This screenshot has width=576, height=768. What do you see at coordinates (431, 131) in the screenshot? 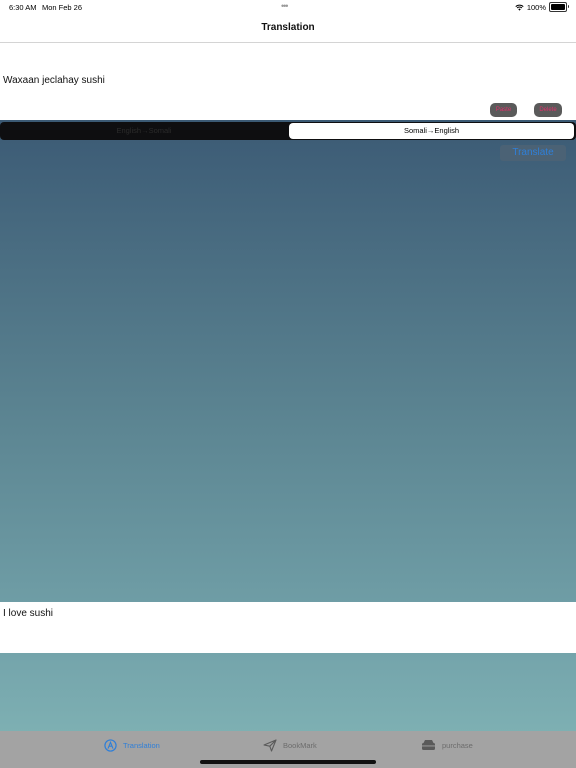
I see `segment-somali-english: Somali→English` at bounding box center [431, 131].